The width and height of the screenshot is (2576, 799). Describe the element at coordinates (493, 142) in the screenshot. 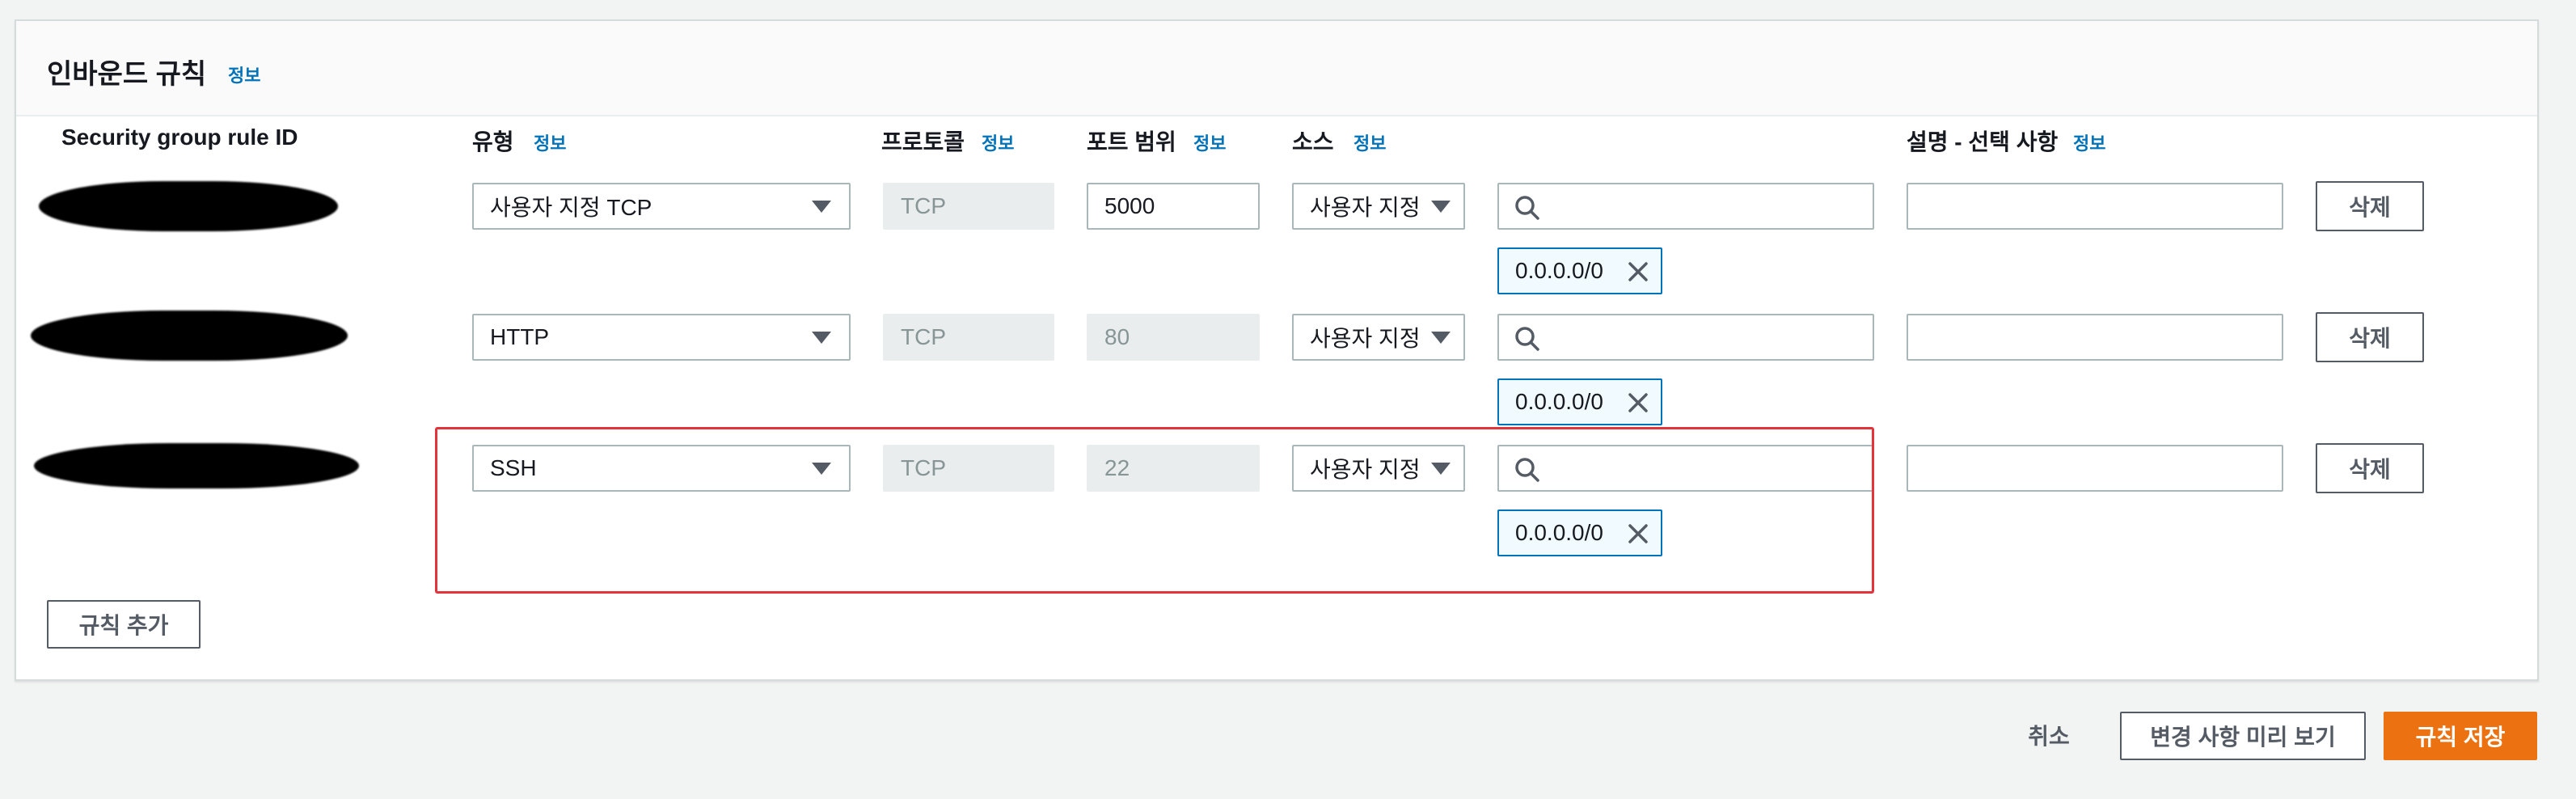

I see `col-header-type: 유형` at that location.